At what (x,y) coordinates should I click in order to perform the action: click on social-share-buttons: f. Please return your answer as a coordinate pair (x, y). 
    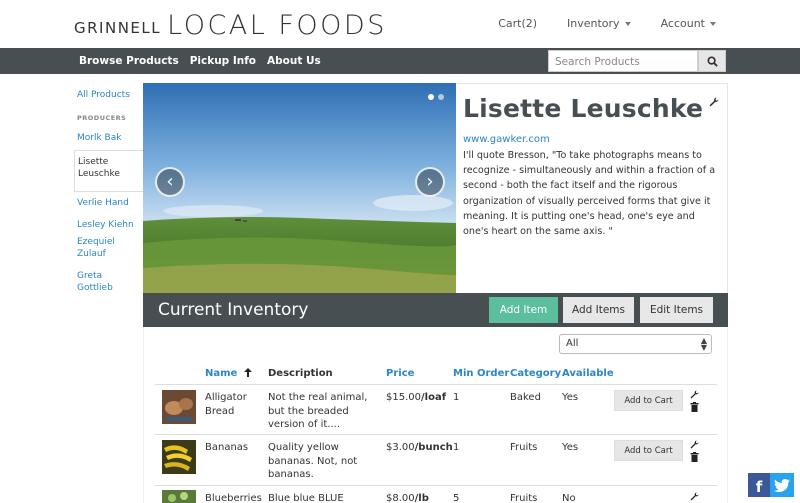
    Looking at the image, I should click on (771, 485).